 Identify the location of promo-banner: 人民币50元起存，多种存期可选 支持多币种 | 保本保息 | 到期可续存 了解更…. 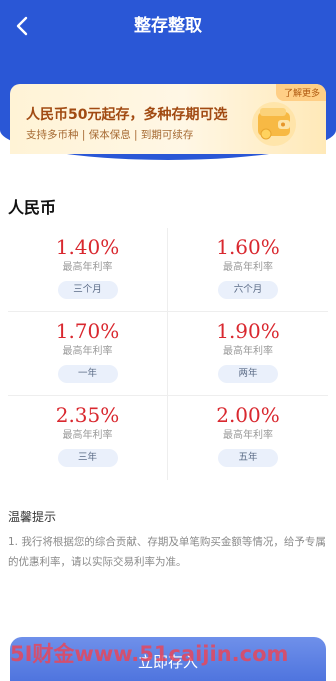
(168, 119).